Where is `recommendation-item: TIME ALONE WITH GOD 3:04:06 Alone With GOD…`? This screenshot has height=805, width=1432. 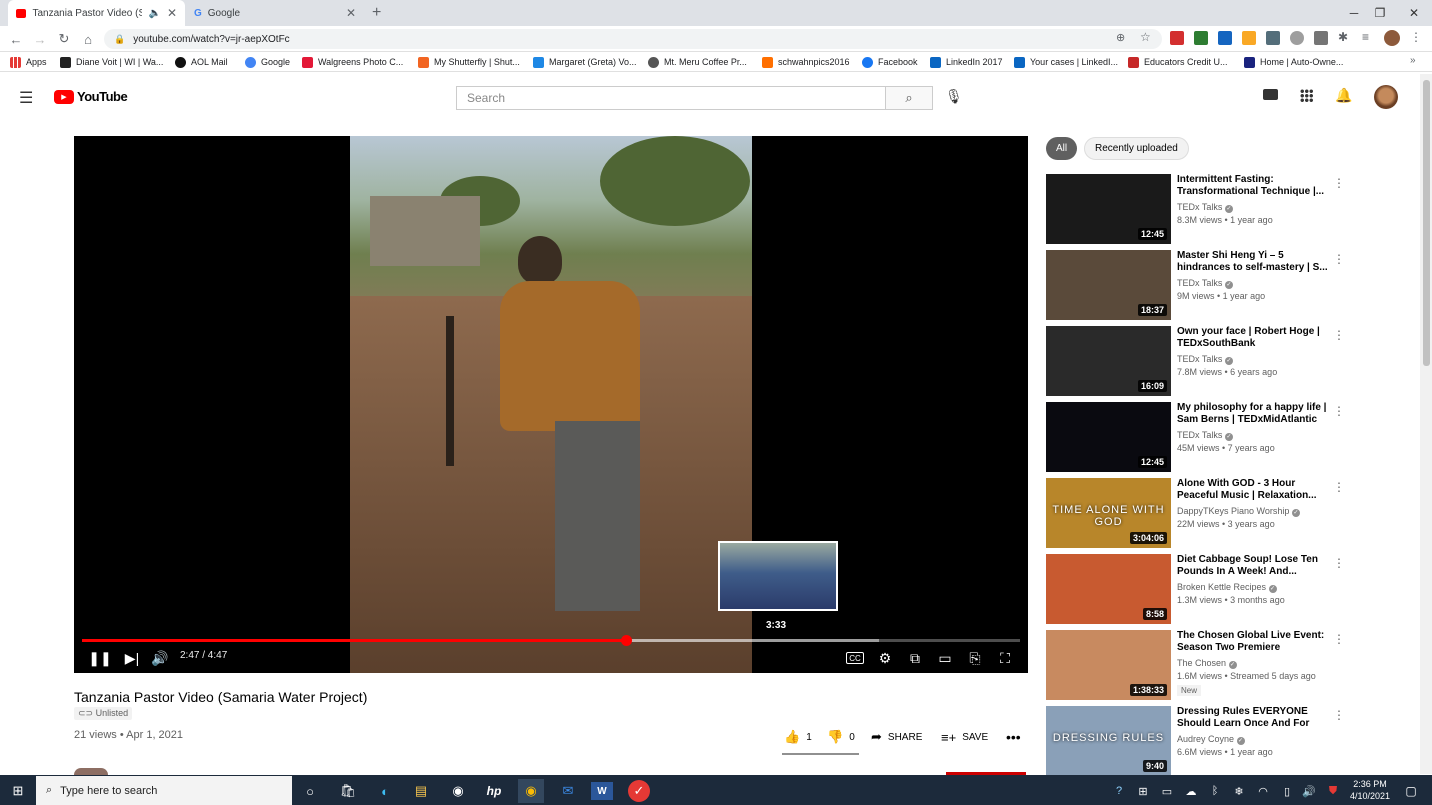
recommendation-item: TIME ALONE WITH GOD 3:04:06 Alone With GOD… is located at coordinates (1195, 514).